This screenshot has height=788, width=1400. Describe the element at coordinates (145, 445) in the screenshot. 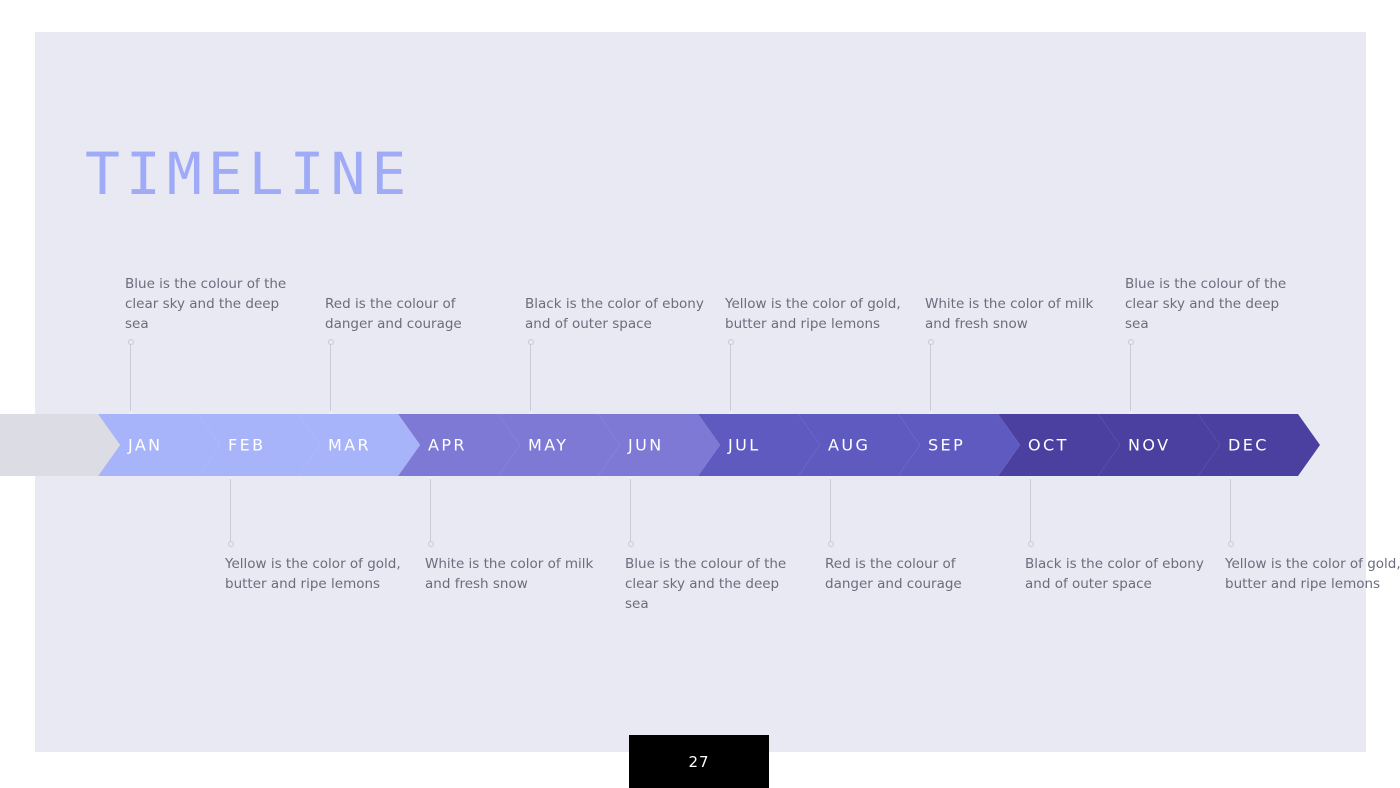

I see `timeline-segment-label: JAN` at that location.